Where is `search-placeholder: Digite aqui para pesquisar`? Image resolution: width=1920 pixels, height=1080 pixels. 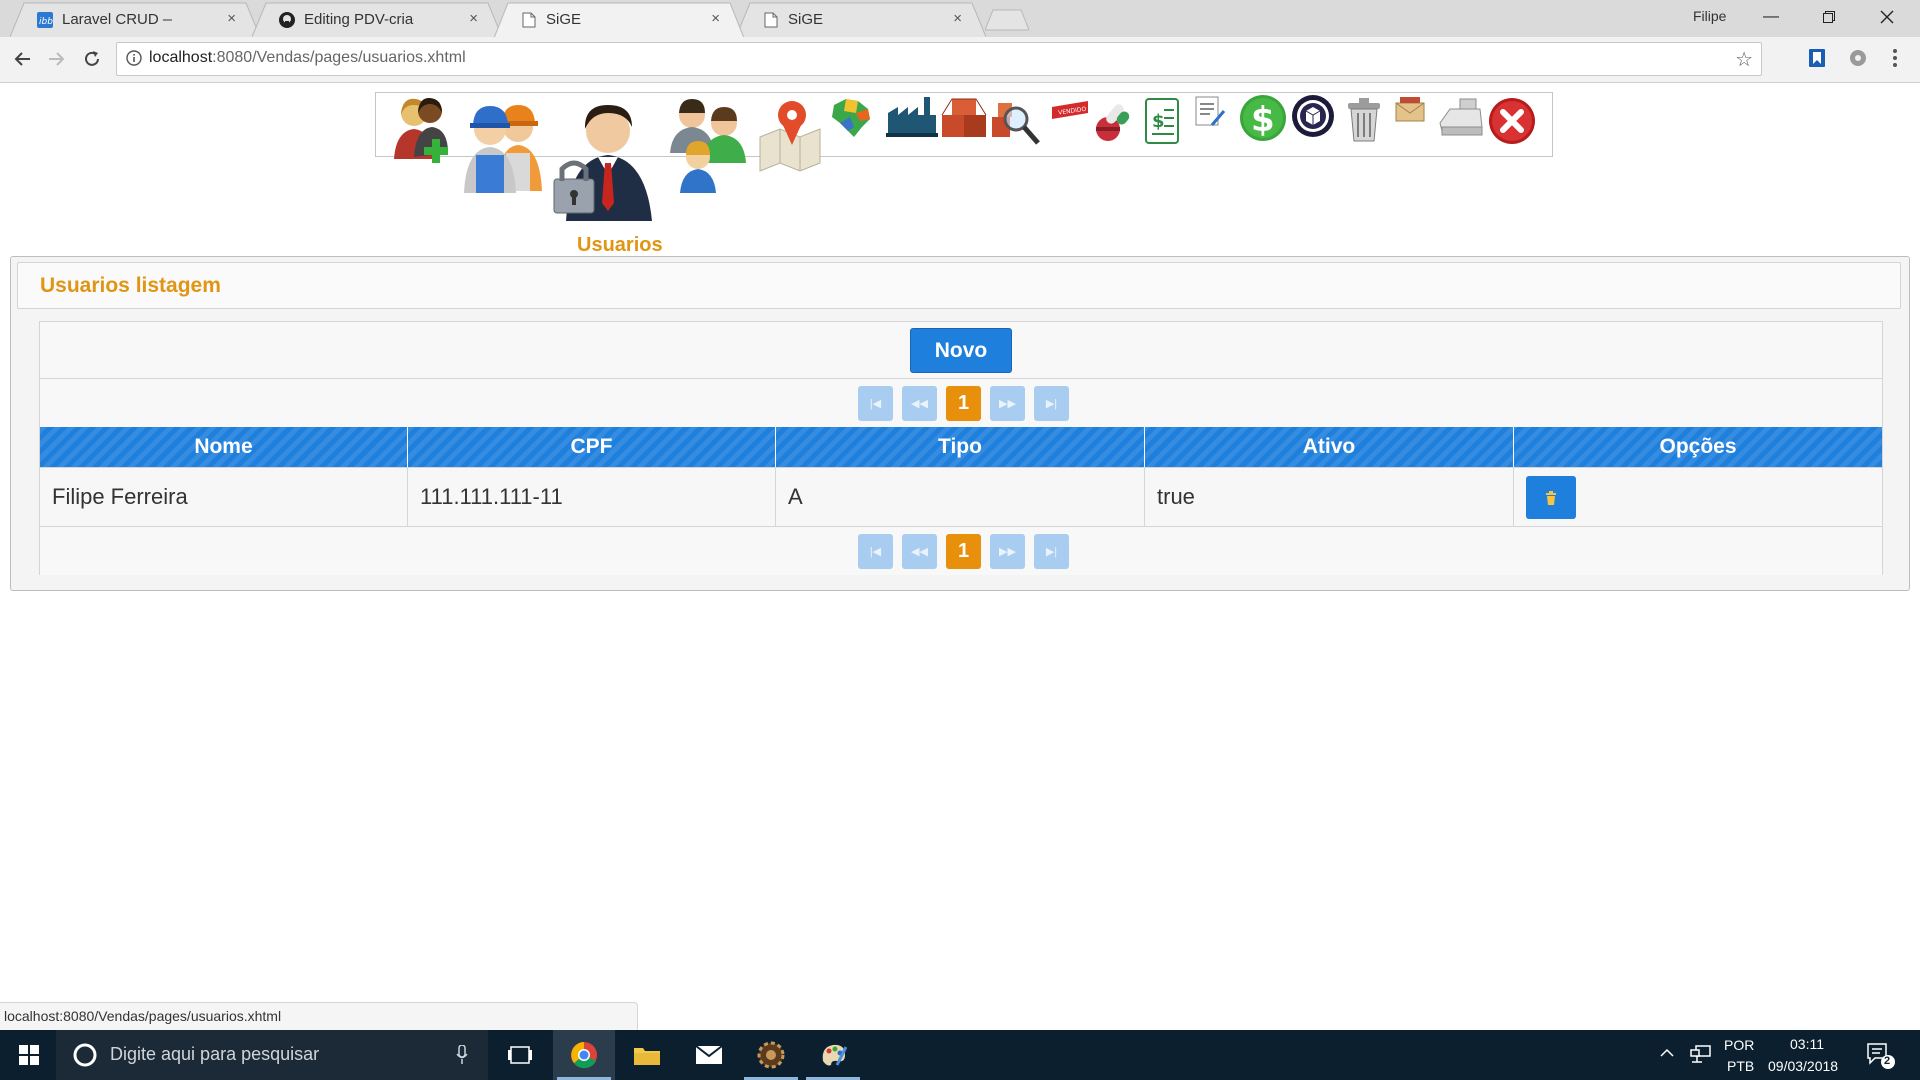
search-placeholder: Digite aqui para pesquisar is located at coordinates (215, 1054).